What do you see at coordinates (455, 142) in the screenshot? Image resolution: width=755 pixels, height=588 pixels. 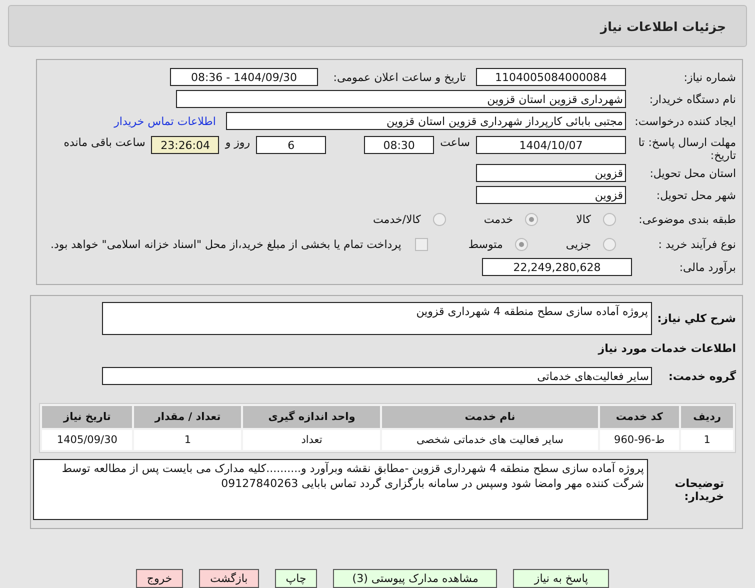 I see `field-label: ساعت` at bounding box center [455, 142].